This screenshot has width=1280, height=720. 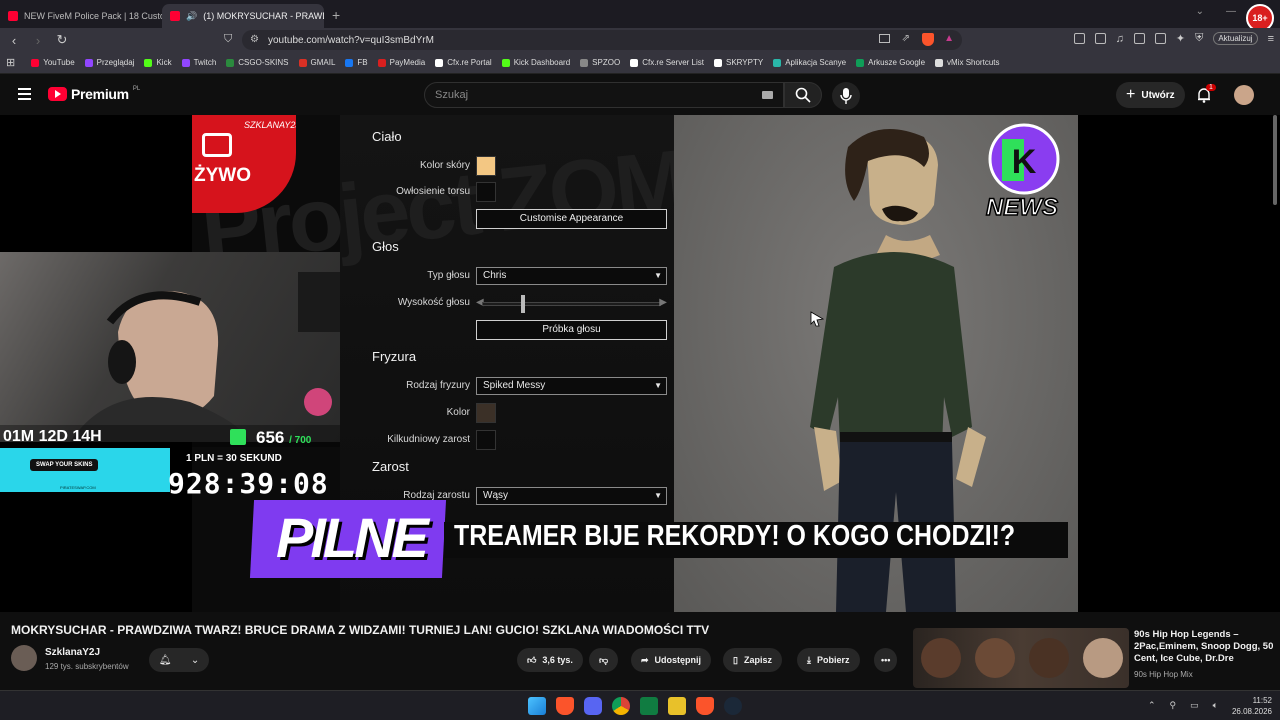 What do you see at coordinates (537, 706) in the screenshot?
I see `start-icon` at bounding box center [537, 706].